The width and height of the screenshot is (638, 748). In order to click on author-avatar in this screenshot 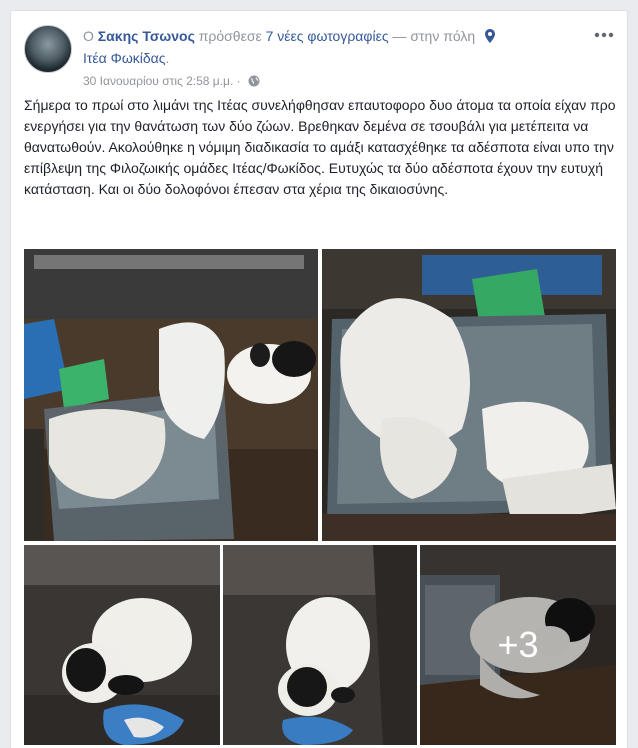, I will do `click(48, 49)`.